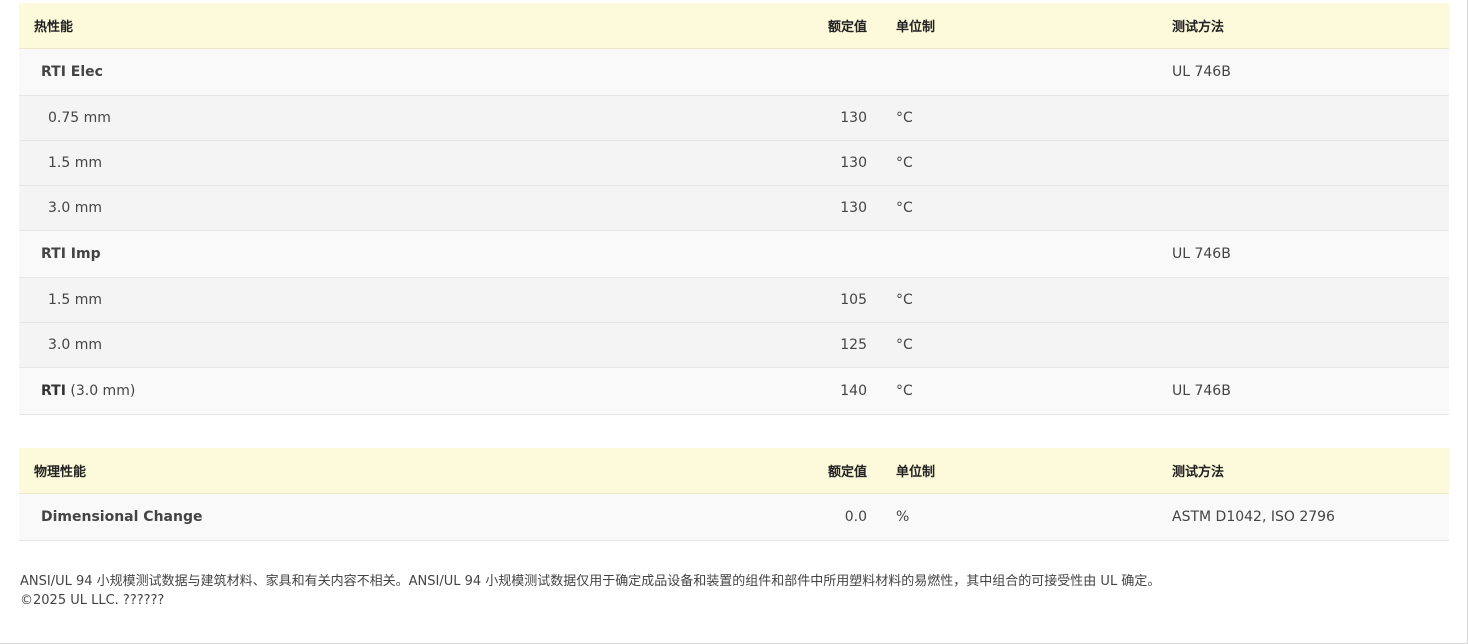  I want to click on property-name: RTI Elec, so click(401, 72).